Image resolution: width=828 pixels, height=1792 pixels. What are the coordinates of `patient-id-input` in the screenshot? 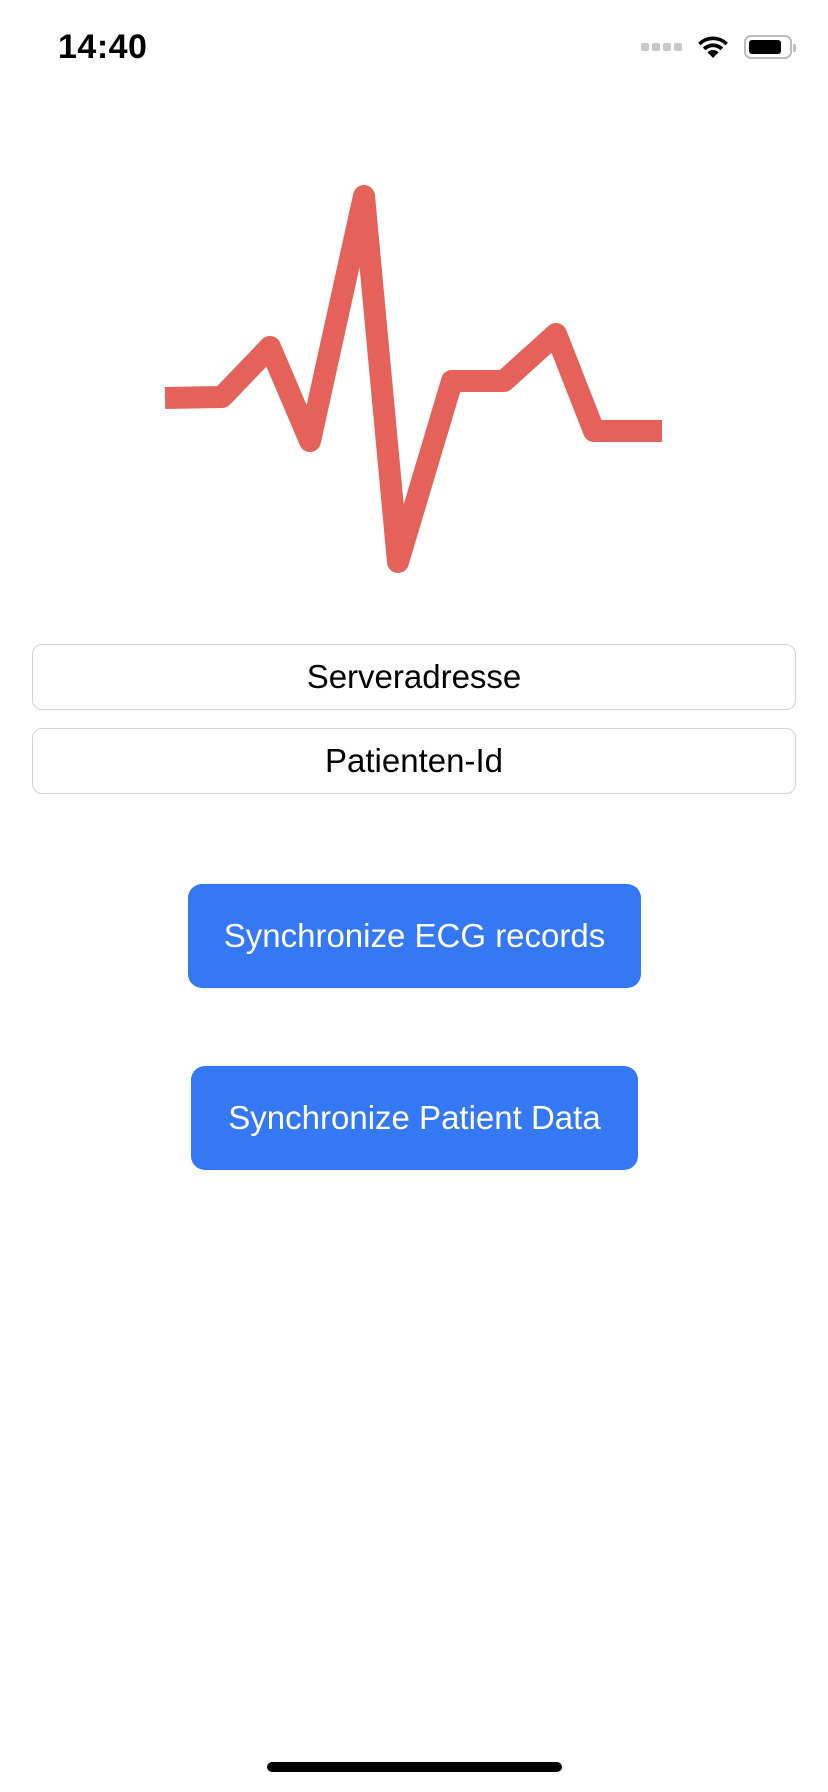 It's located at (414, 761).